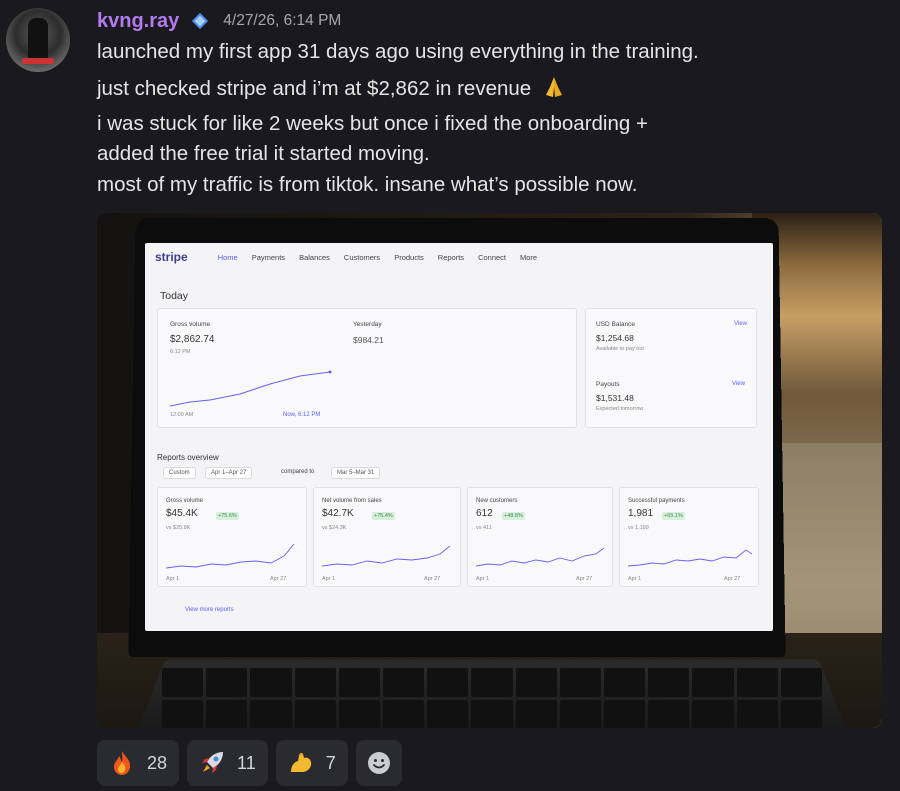  Describe the element at coordinates (608, 384) in the screenshot. I see `payouts-label: Payouts` at that location.